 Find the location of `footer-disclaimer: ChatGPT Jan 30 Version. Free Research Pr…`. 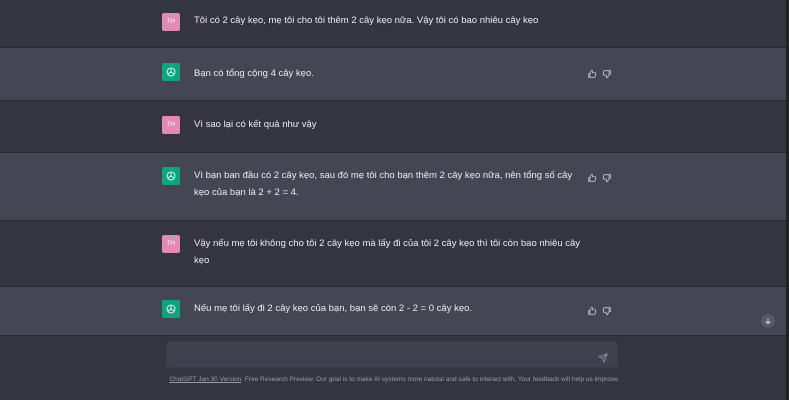

footer-disclaimer: ChatGPT Jan 30 Version. Free Research Pr… is located at coordinates (394, 379).